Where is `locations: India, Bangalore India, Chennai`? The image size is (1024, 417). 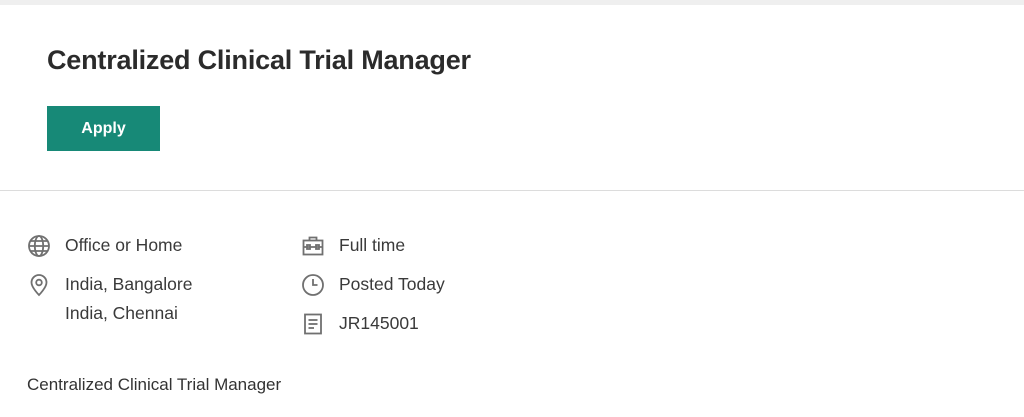
locations: India, Bangalore India, Chennai is located at coordinates (109, 299).